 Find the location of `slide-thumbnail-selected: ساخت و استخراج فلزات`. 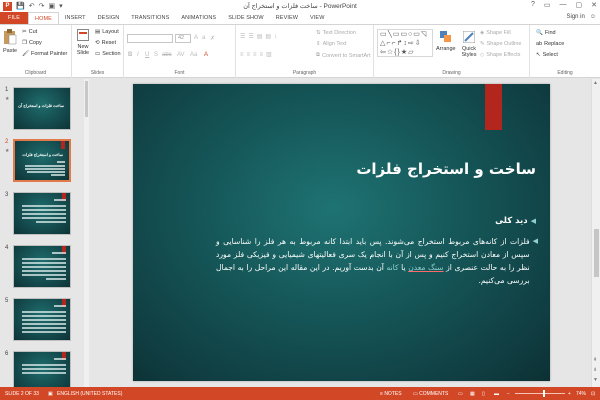

slide-thumbnail-selected: ساخت و استخراج فلزات is located at coordinates (42, 160).